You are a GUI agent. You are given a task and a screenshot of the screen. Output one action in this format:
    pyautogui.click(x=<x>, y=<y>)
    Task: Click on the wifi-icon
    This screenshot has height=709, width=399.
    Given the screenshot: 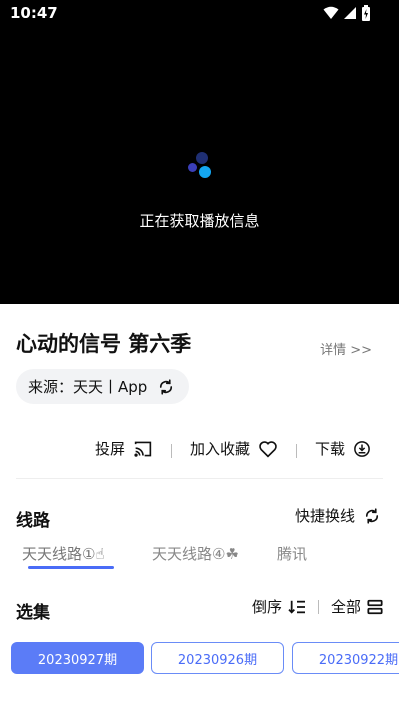 What is the action you would take?
    pyautogui.click(x=331, y=12)
    